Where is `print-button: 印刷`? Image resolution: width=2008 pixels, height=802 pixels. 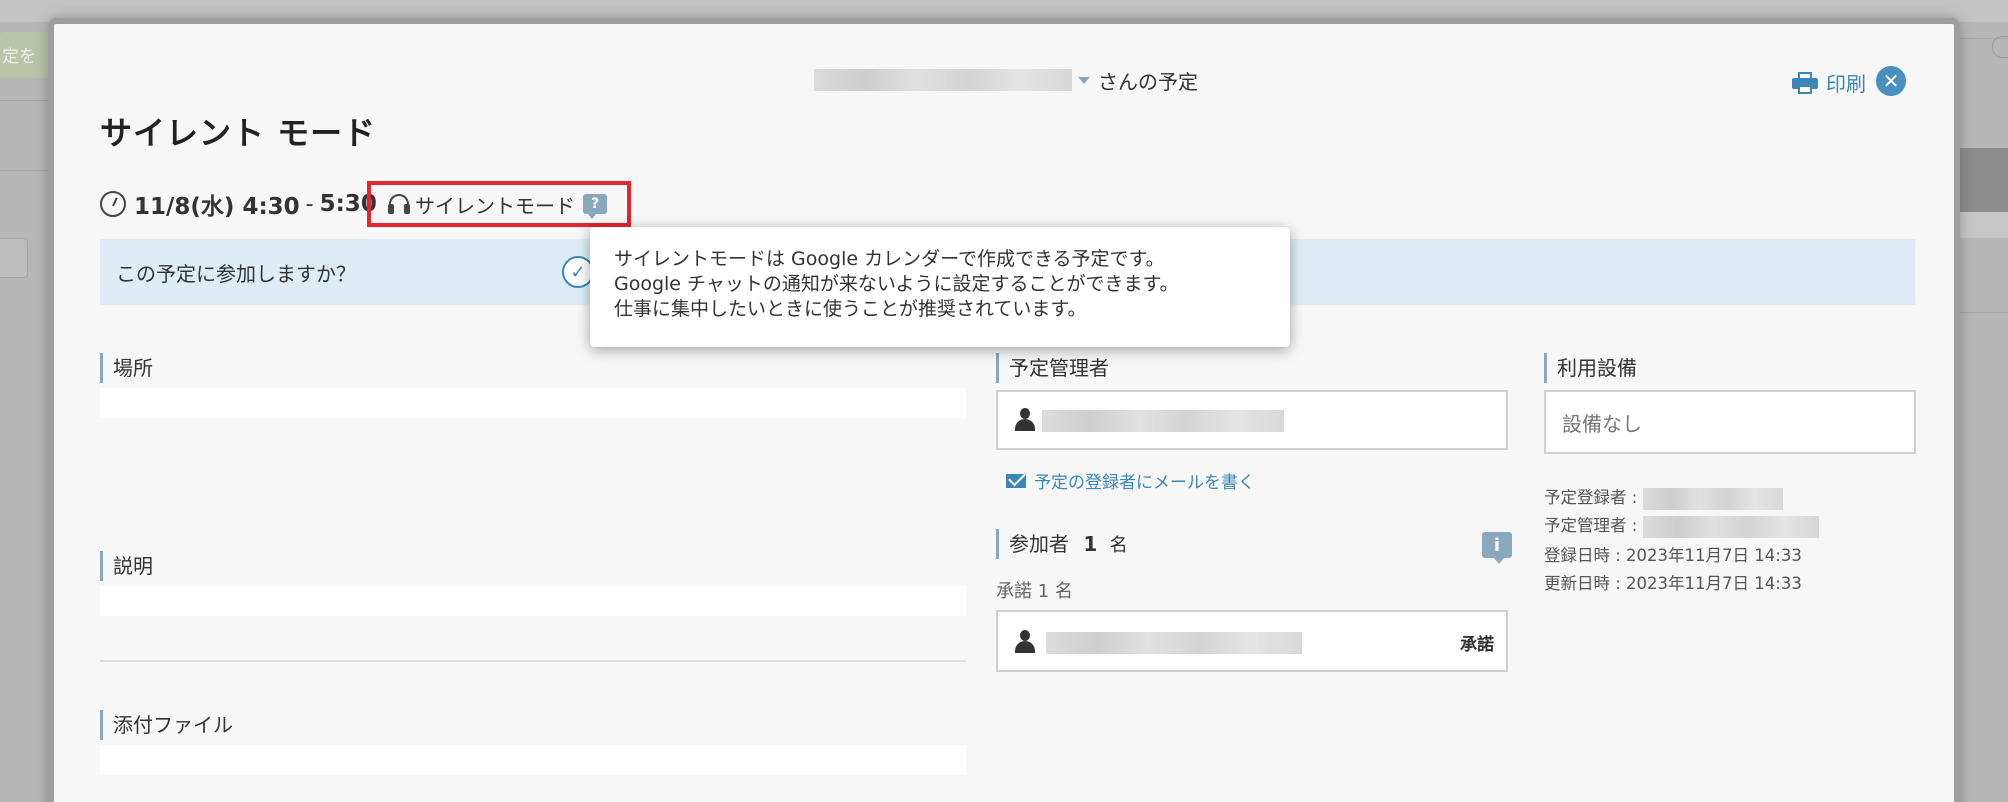 print-button: 印刷 is located at coordinates (1829, 82).